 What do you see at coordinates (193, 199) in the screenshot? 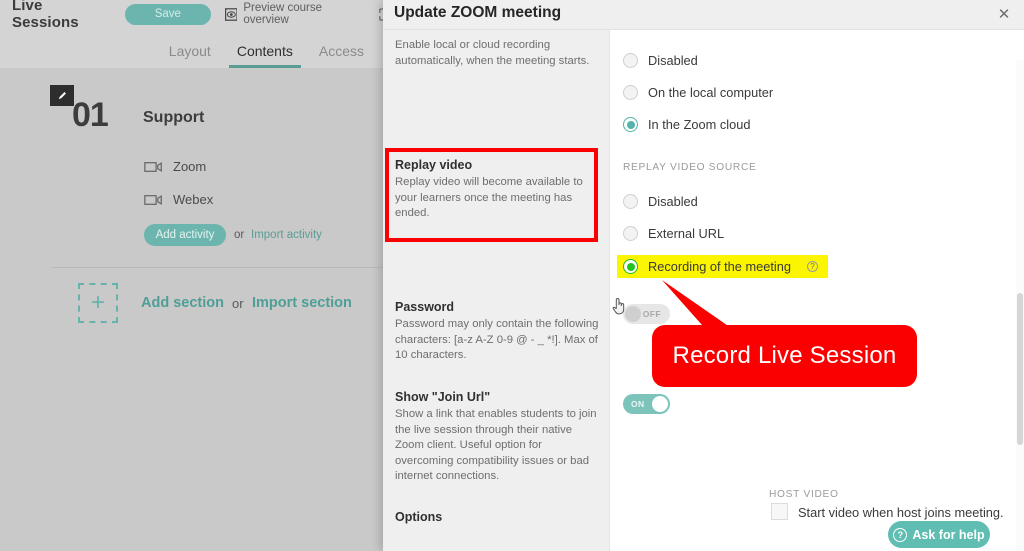
I see `activity-label: Webex` at bounding box center [193, 199].